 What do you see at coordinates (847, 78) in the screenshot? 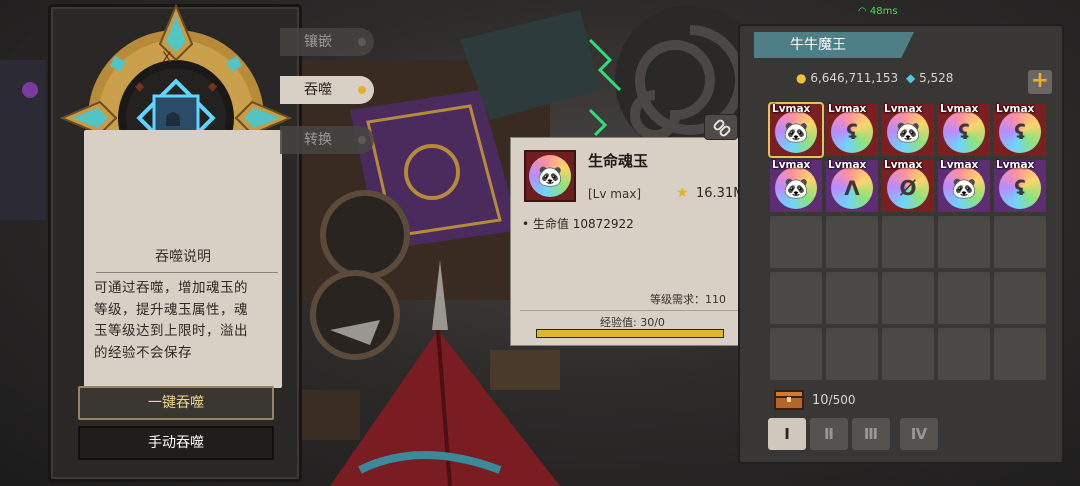
I see `gold-currency: ● 6,646,711,153` at bounding box center [847, 78].